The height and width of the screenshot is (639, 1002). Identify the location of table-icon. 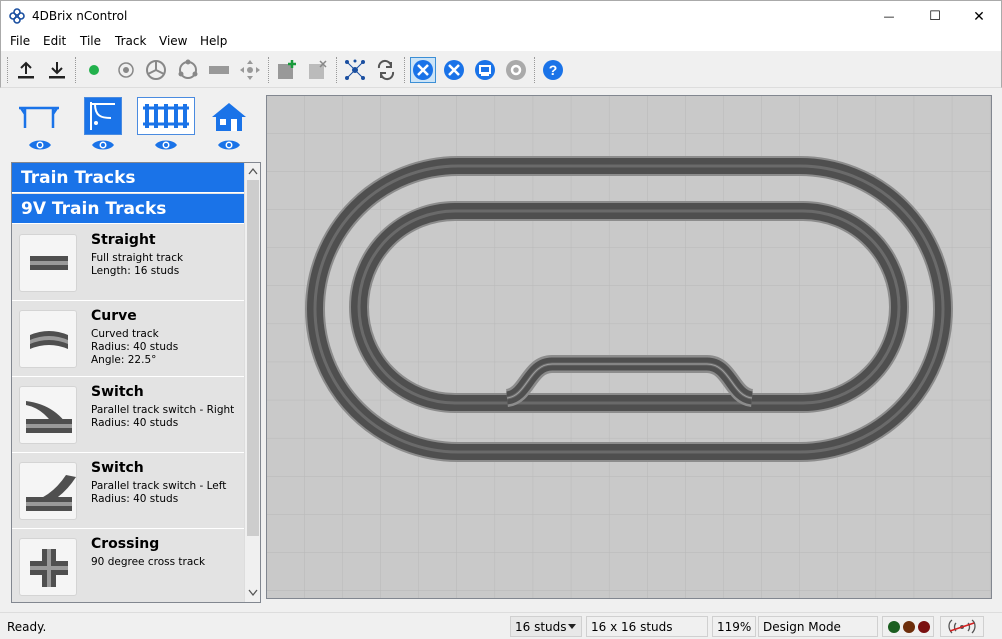
(39, 117).